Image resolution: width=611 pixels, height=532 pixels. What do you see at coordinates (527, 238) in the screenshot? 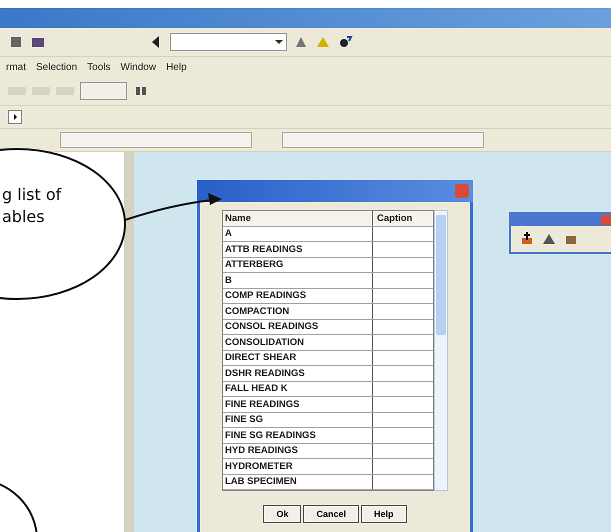
I see `toolbar-icon` at bounding box center [527, 238].